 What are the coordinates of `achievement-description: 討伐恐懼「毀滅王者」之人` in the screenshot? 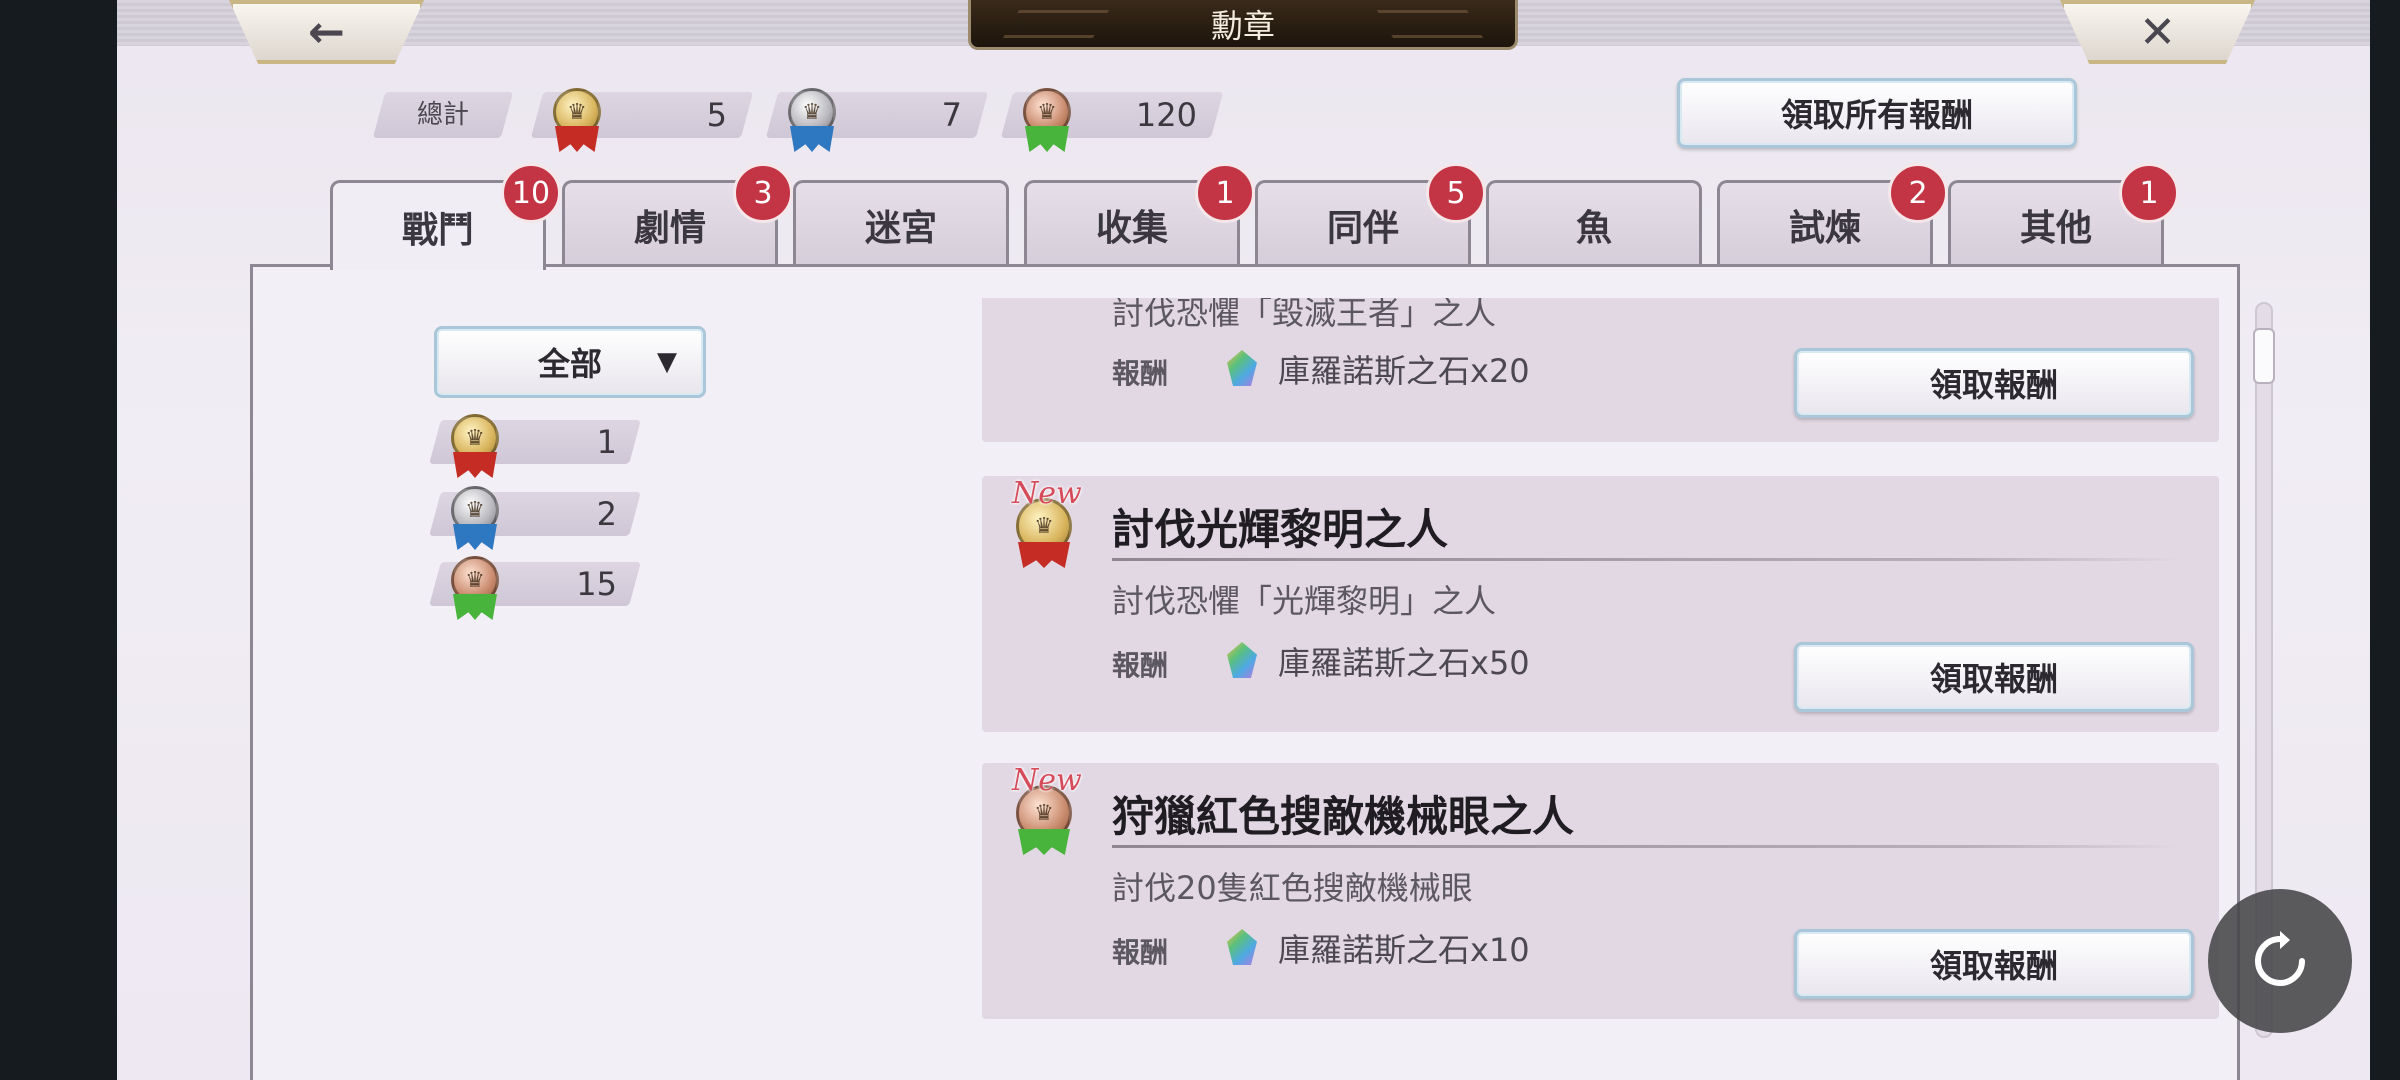 It's located at (1304, 315).